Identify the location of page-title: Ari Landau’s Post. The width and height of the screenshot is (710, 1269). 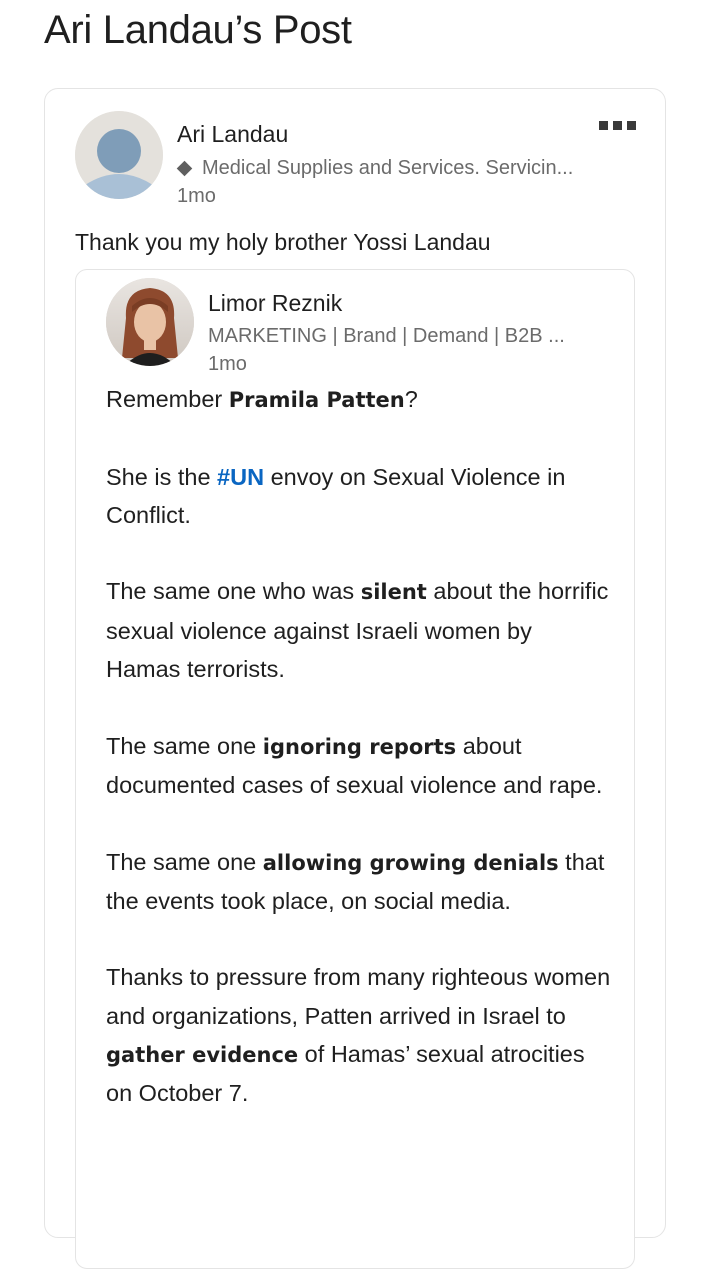
(198, 30).